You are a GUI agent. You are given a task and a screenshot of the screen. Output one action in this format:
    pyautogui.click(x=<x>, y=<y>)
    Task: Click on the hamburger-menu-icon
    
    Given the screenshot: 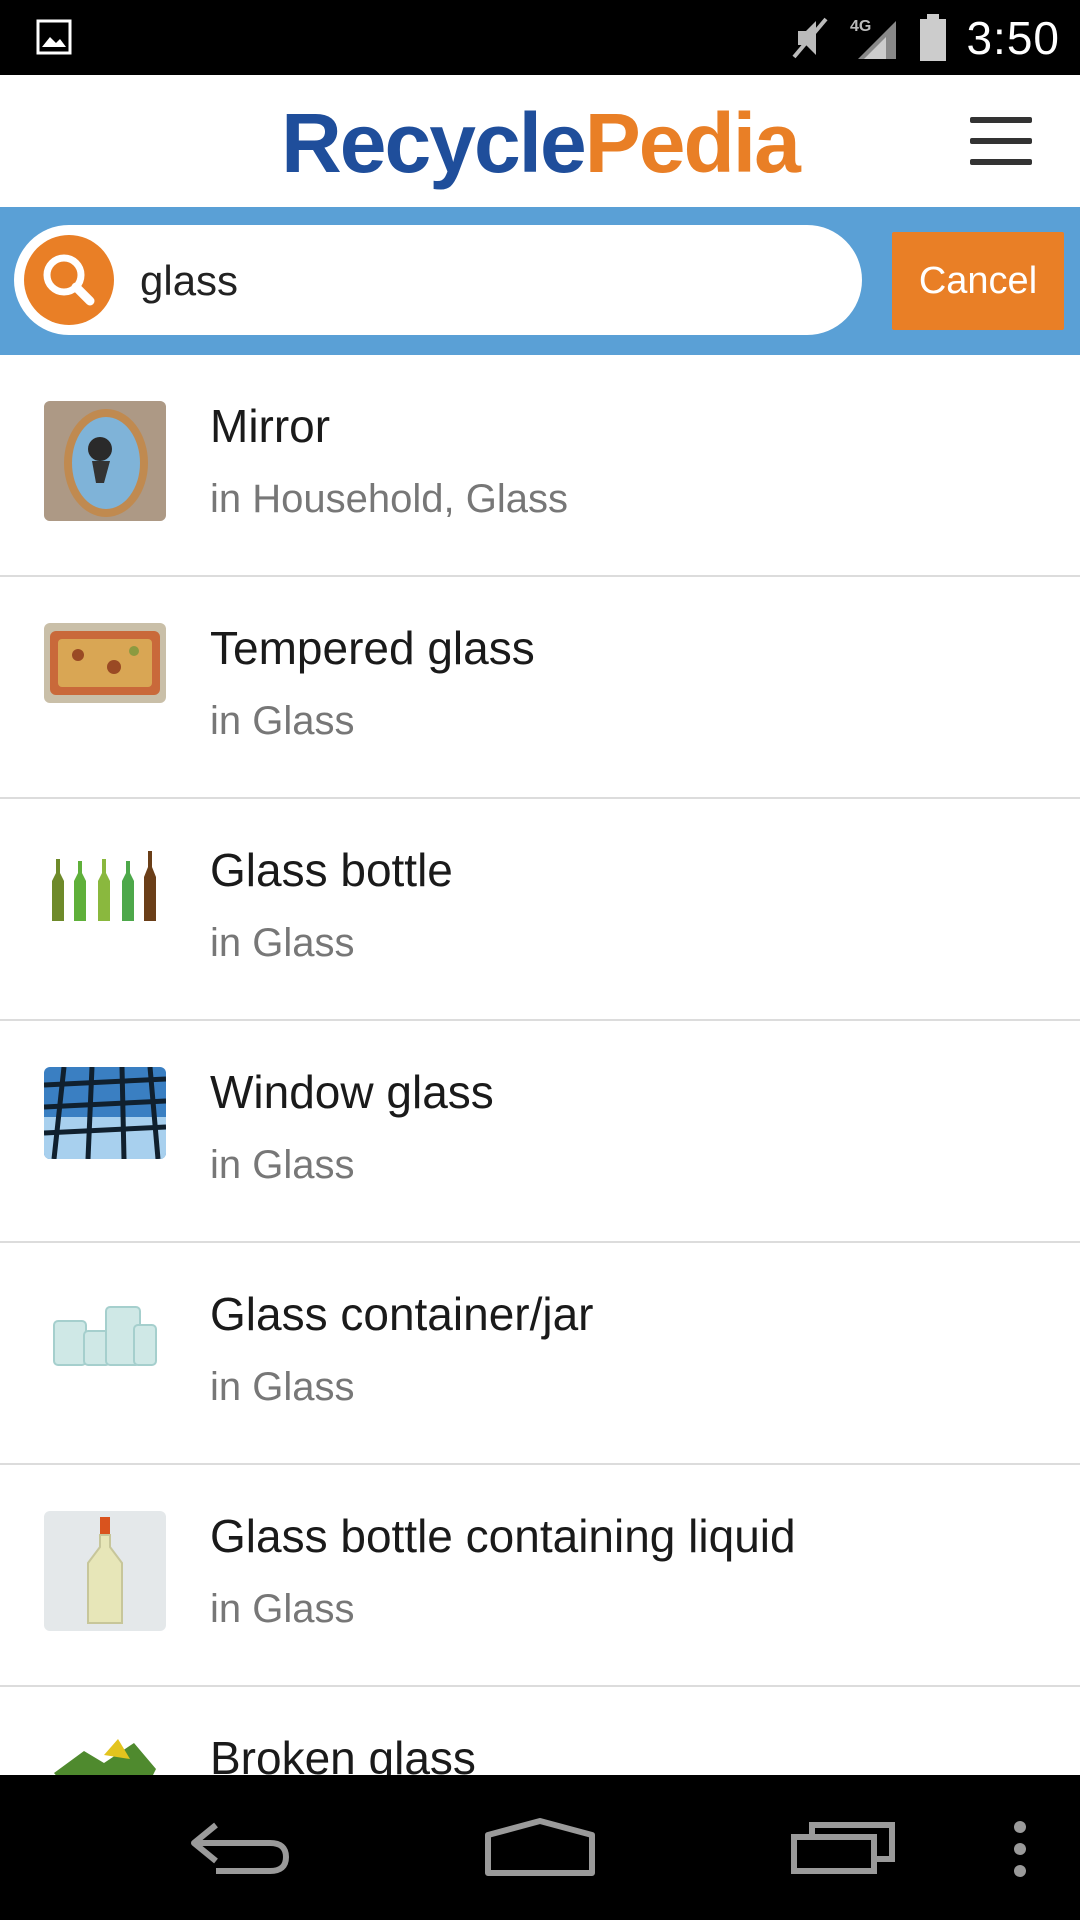 What is the action you would take?
    pyautogui.click(x=1001, y=141)
    